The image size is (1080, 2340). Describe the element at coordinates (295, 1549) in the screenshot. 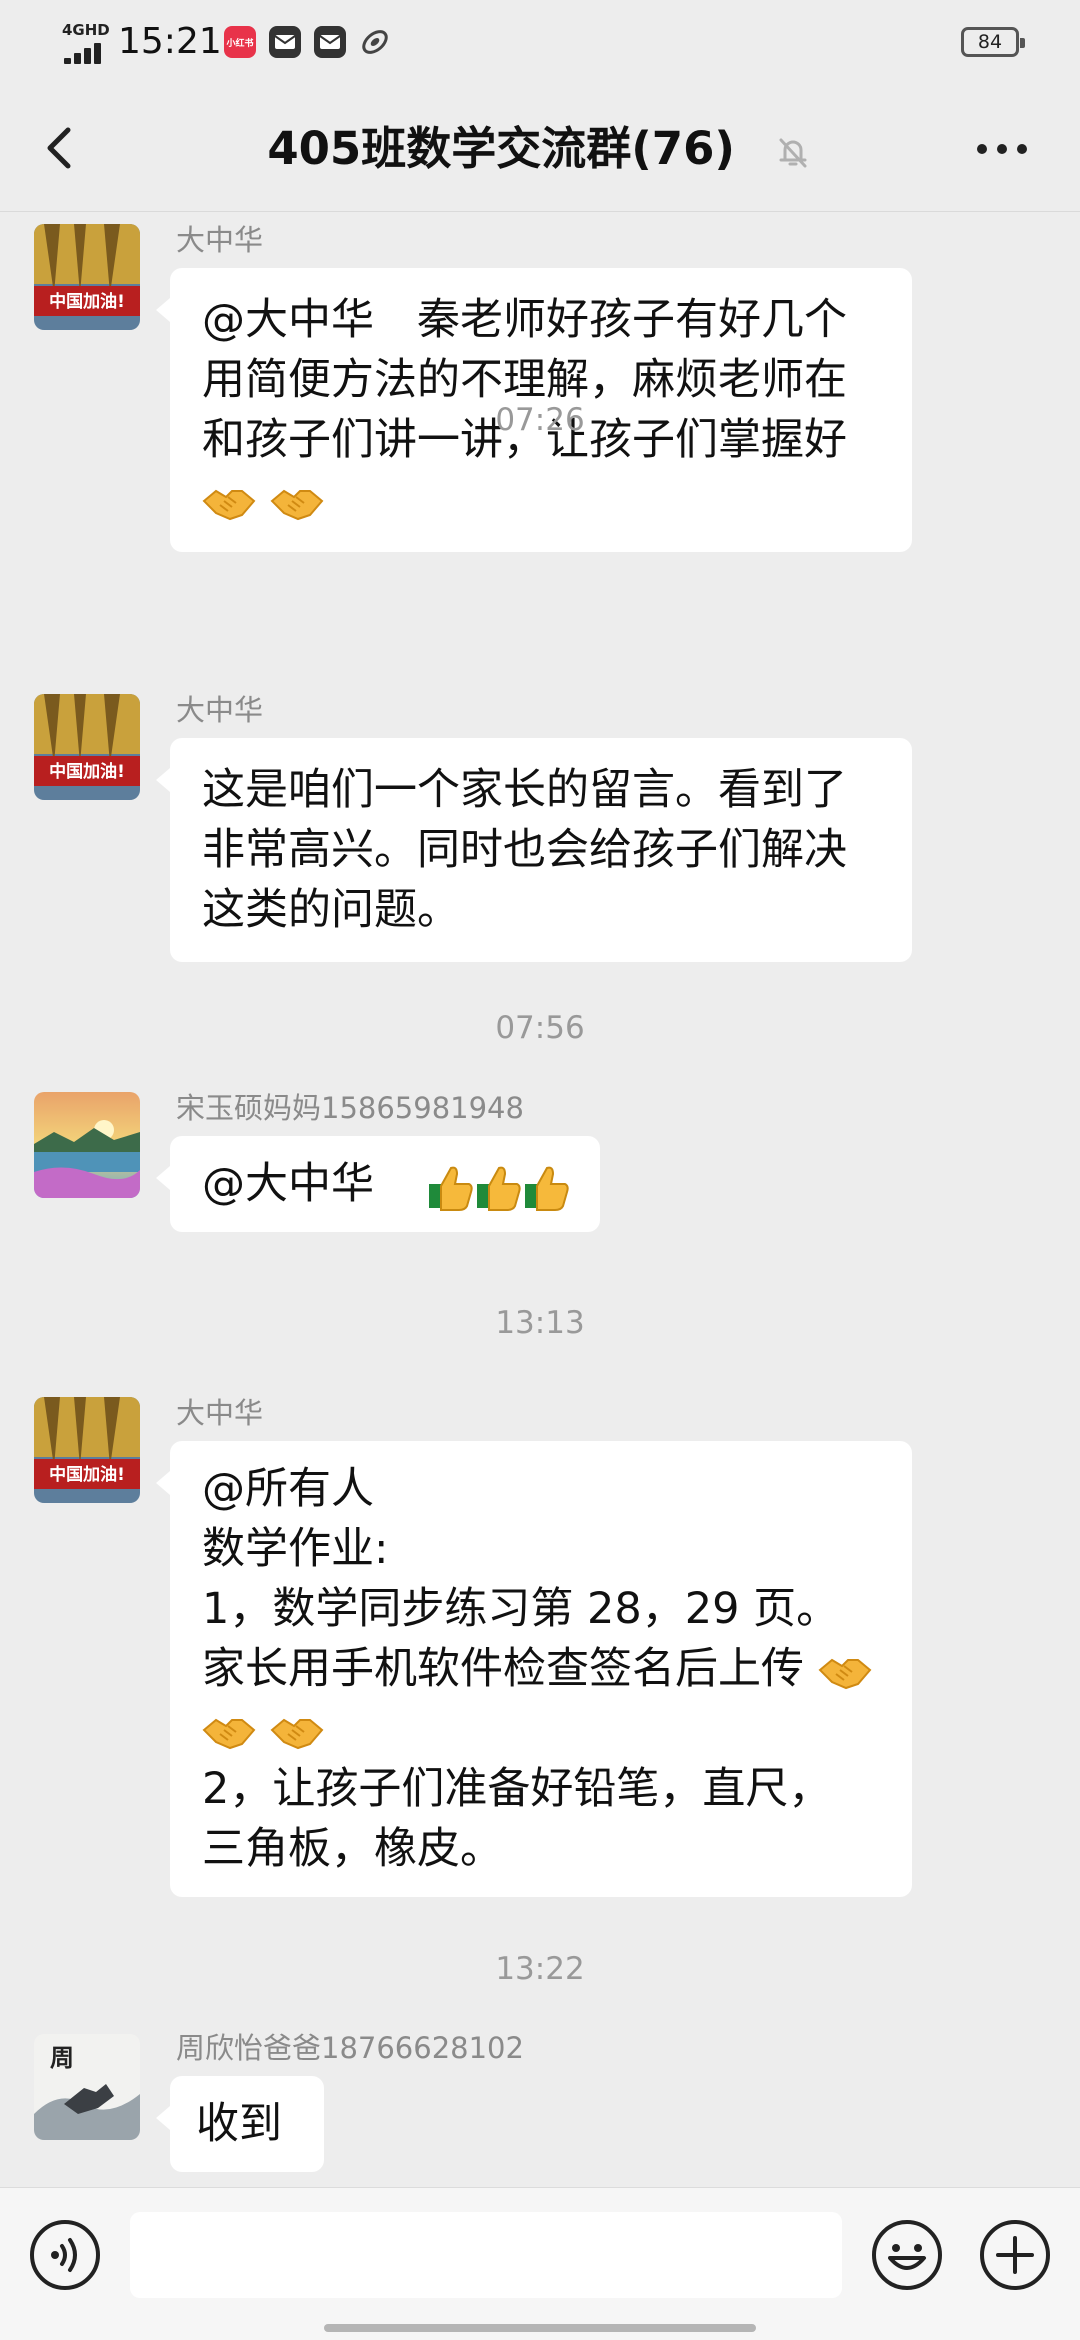

I see `message-text: 数学作业:` at that location.